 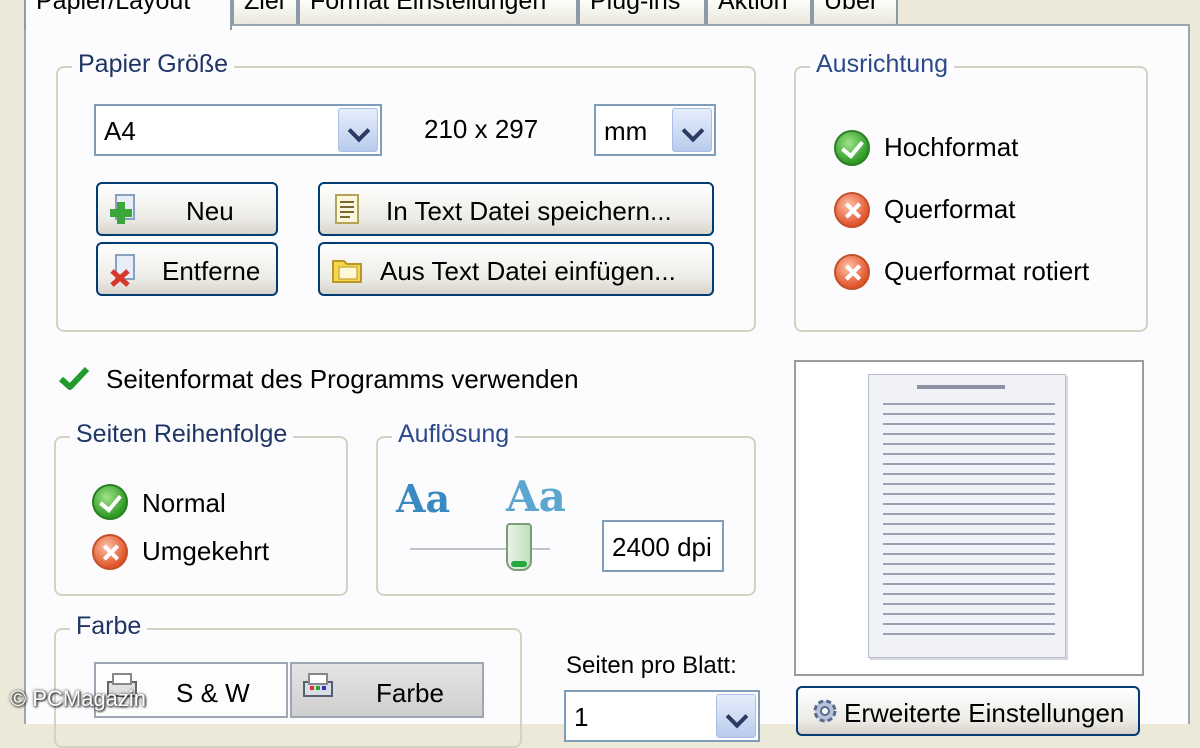 I want to click on pages-per-sheet-label: Seiten pro Blatt:, so click(x=651, y=665).